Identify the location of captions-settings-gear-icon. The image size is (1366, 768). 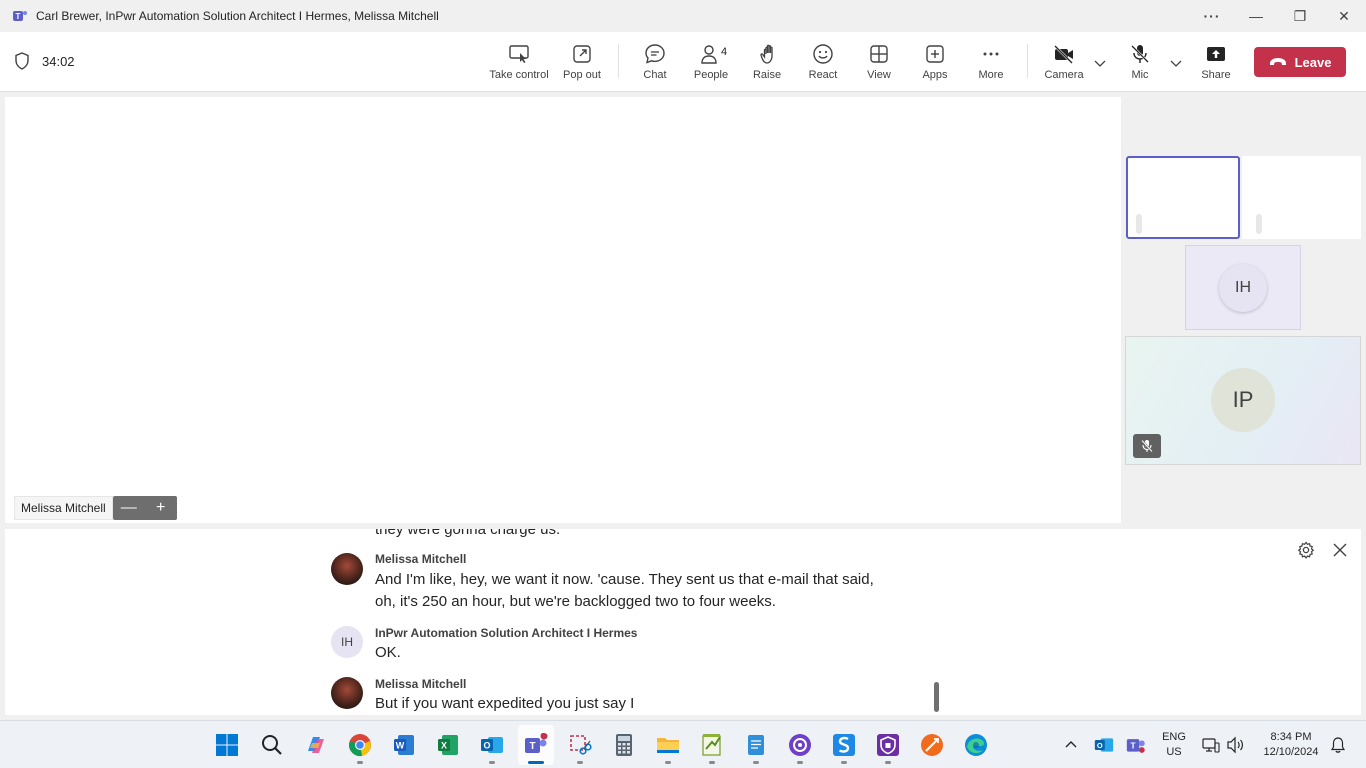
(1306, 550).